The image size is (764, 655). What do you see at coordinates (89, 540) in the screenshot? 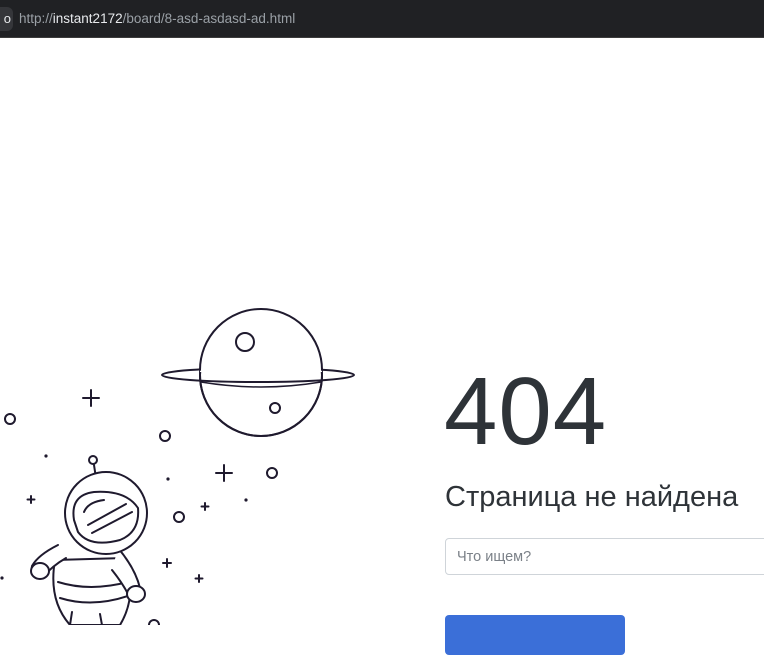
I see `astronaut-icon` at bounding box center [89, 540].